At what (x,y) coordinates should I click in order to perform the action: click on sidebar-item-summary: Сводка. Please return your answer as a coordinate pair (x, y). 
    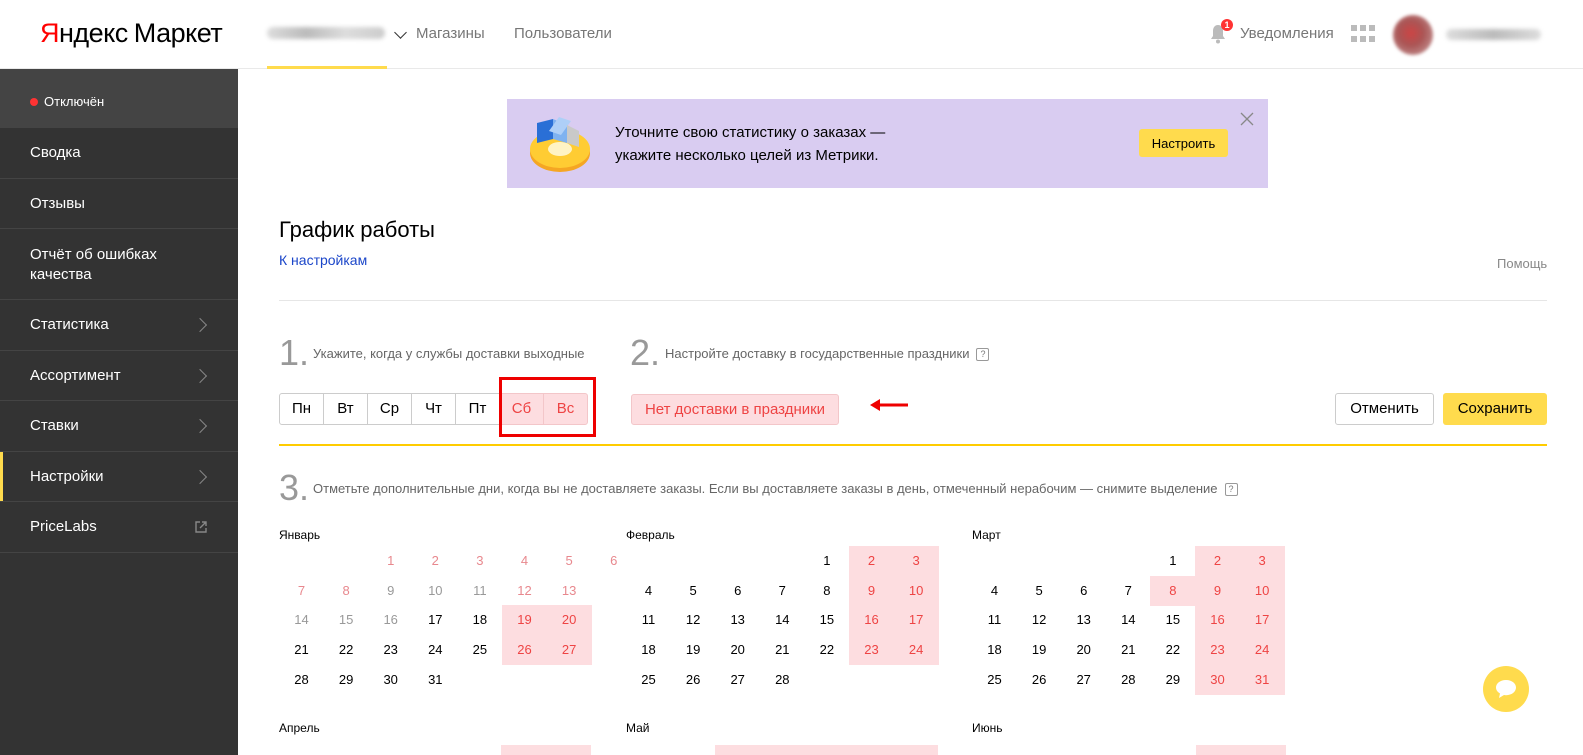
    Looking at the image, I should click on (119, 153).